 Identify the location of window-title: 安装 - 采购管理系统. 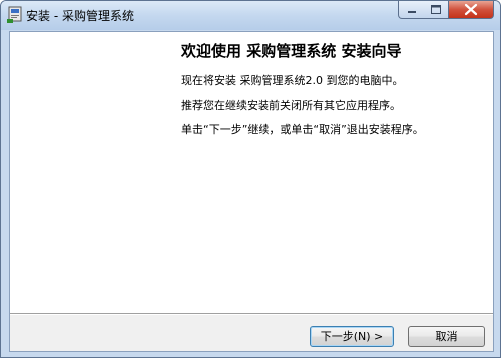
(80, 16).